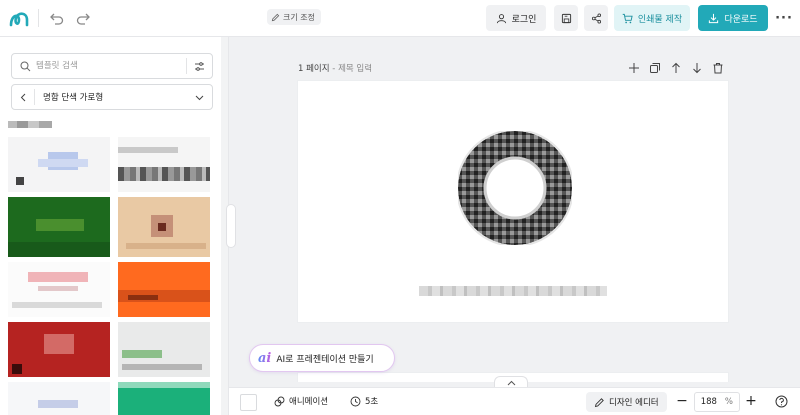 Image resolution: width=800 pixels, height=415 pixels. Describe the element at coordinates (199, 98) in the screenshot. I see `chevron-down-icon` at that location.